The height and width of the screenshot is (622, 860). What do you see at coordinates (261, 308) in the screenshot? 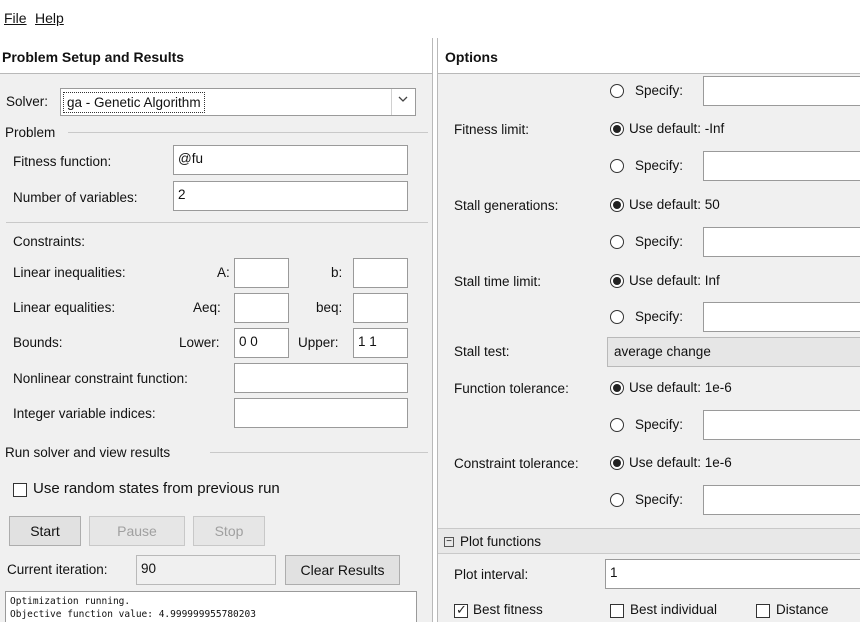
I see `aeq-matrix-input` at bounding box center [261, 308].